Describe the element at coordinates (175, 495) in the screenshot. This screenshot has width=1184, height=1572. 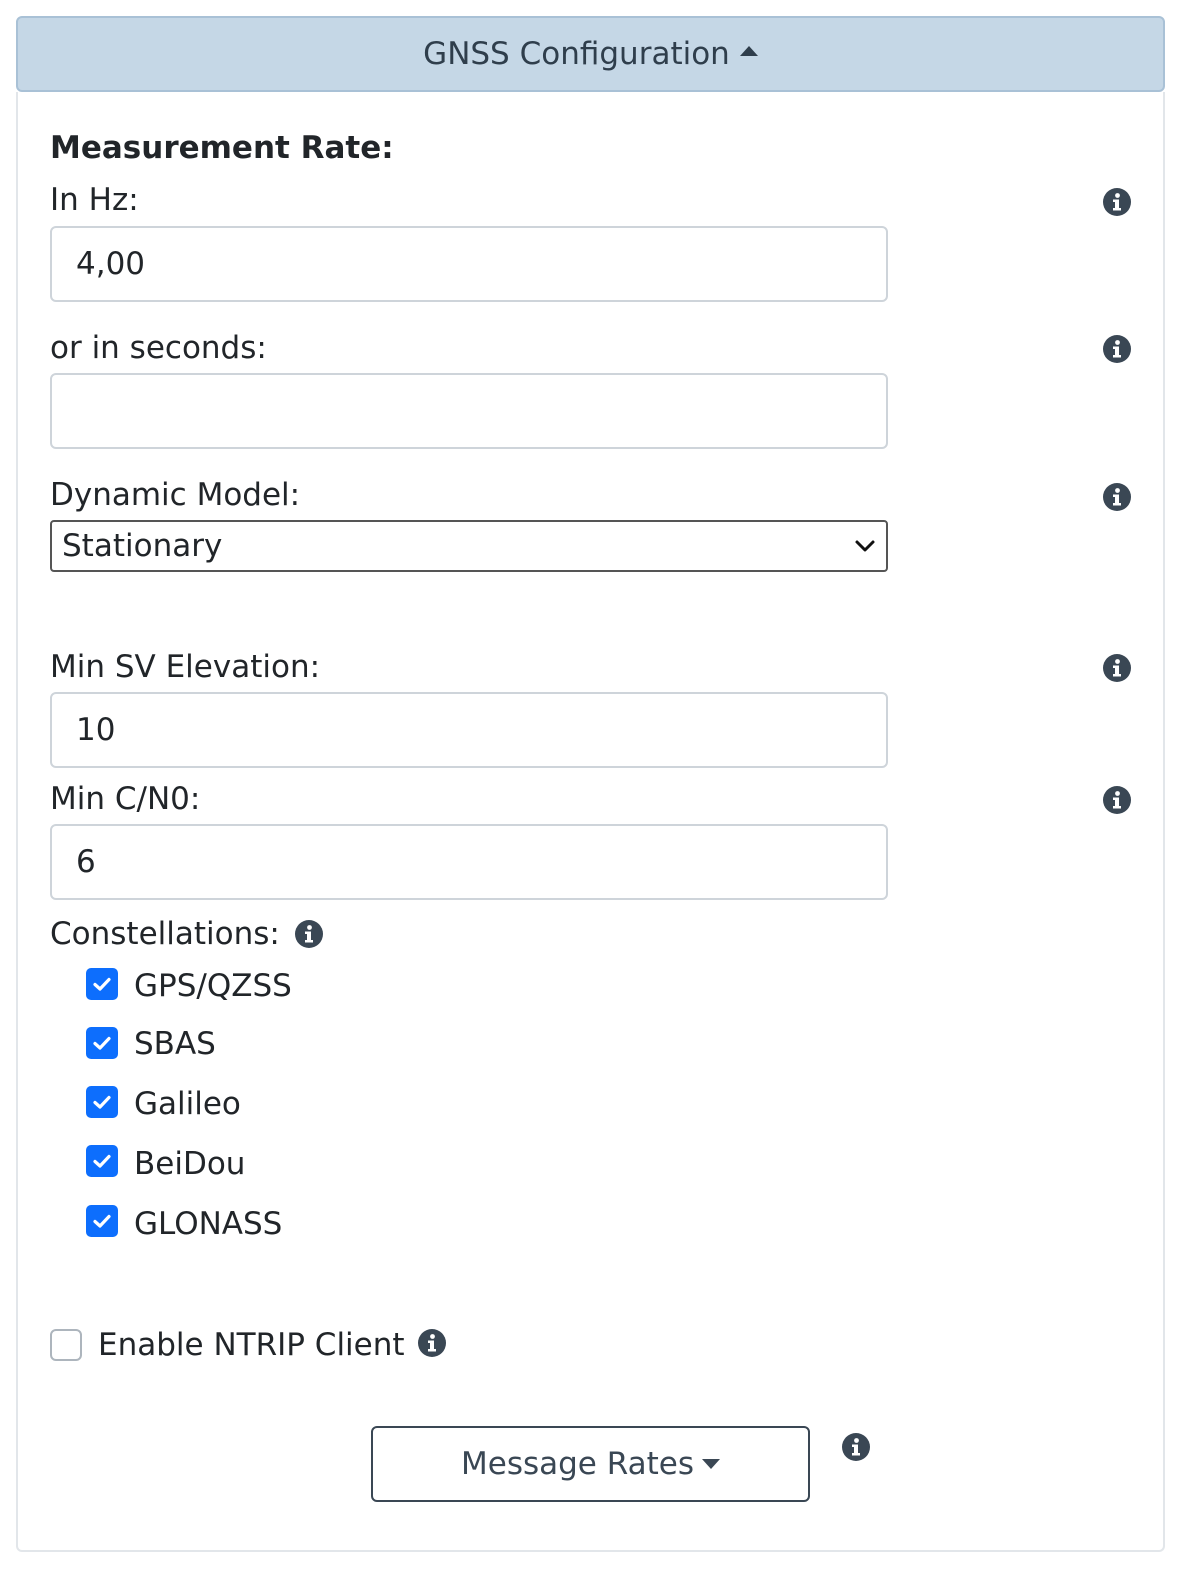
I see `dynamic-model-label: Dynamic Model:` at that location.